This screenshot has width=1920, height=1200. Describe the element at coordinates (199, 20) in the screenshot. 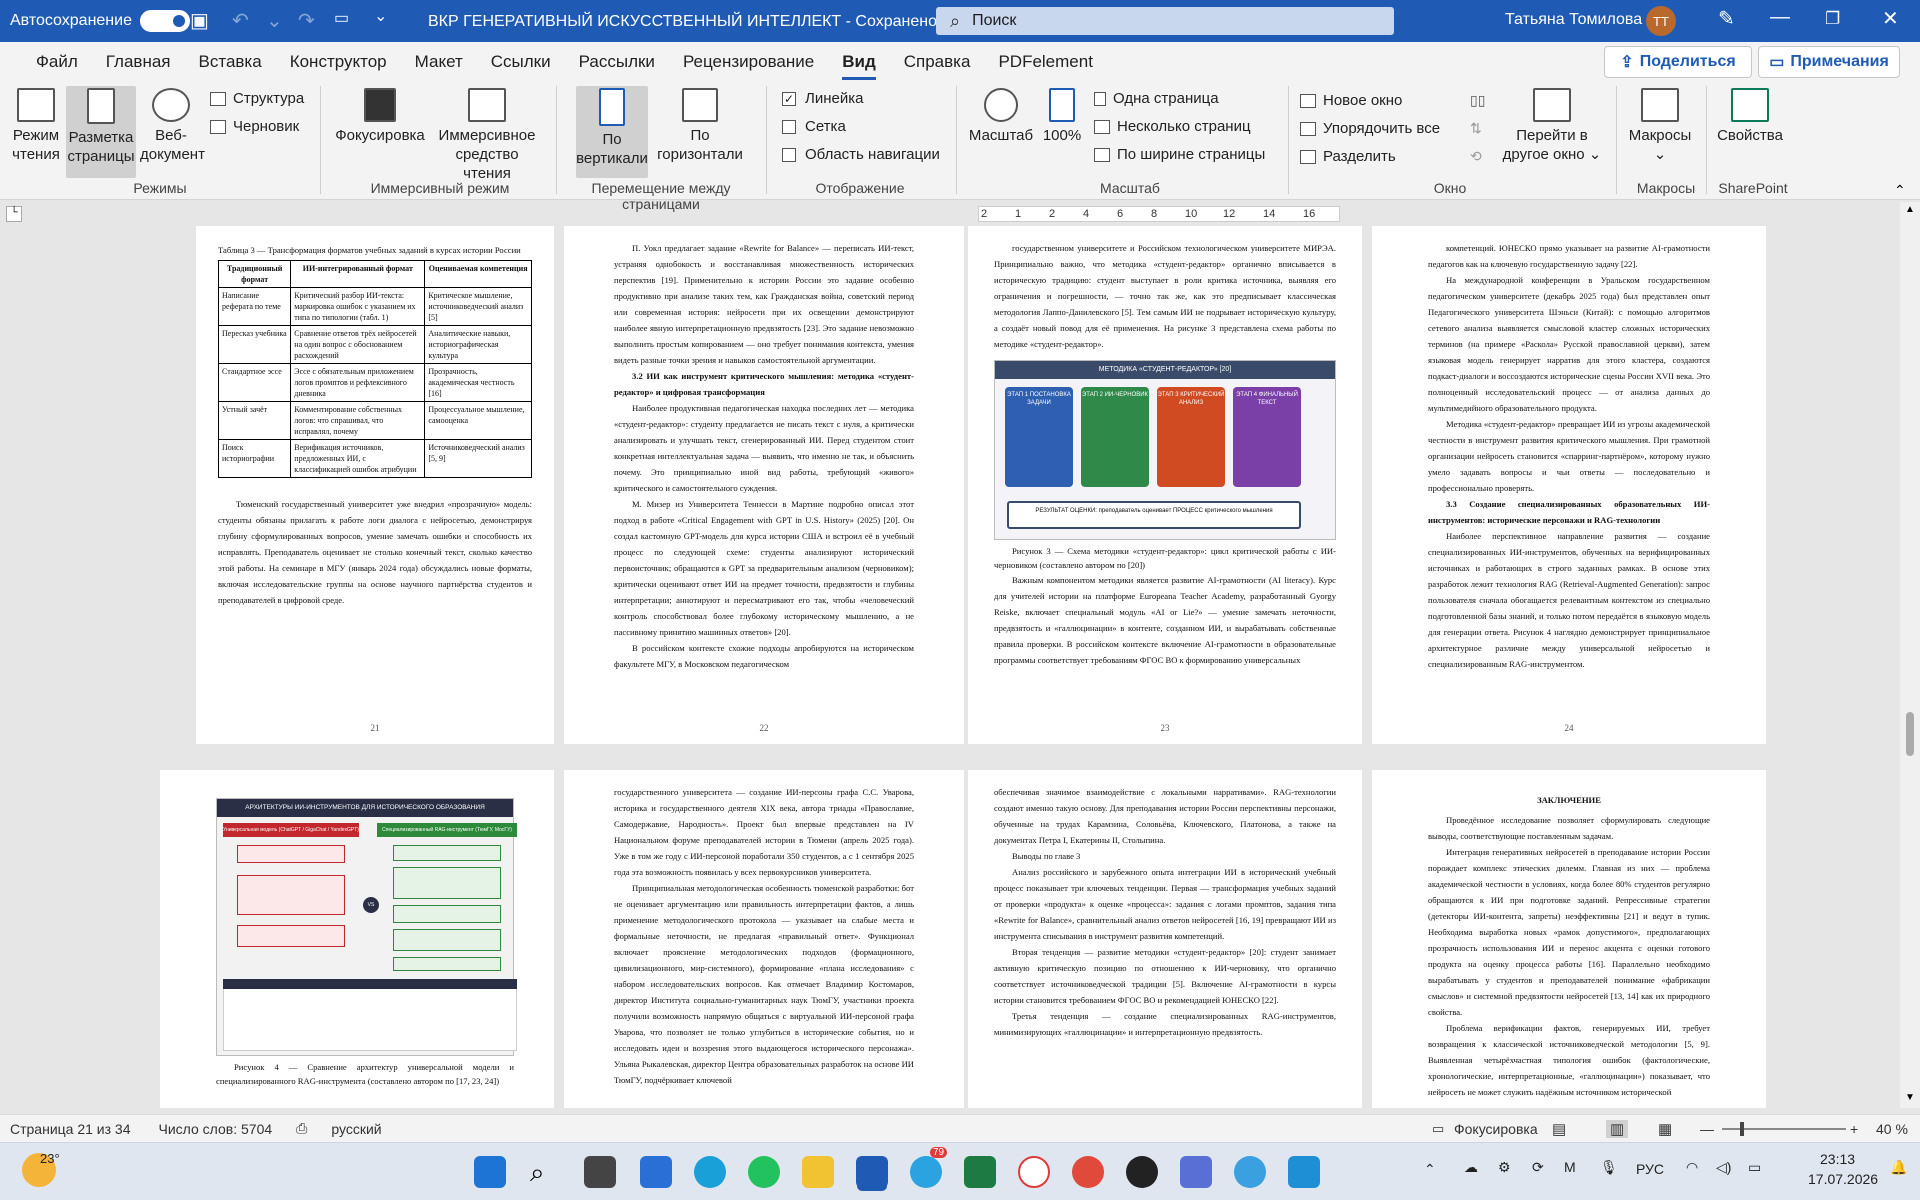

I see `save-icon: ▣` at that location.